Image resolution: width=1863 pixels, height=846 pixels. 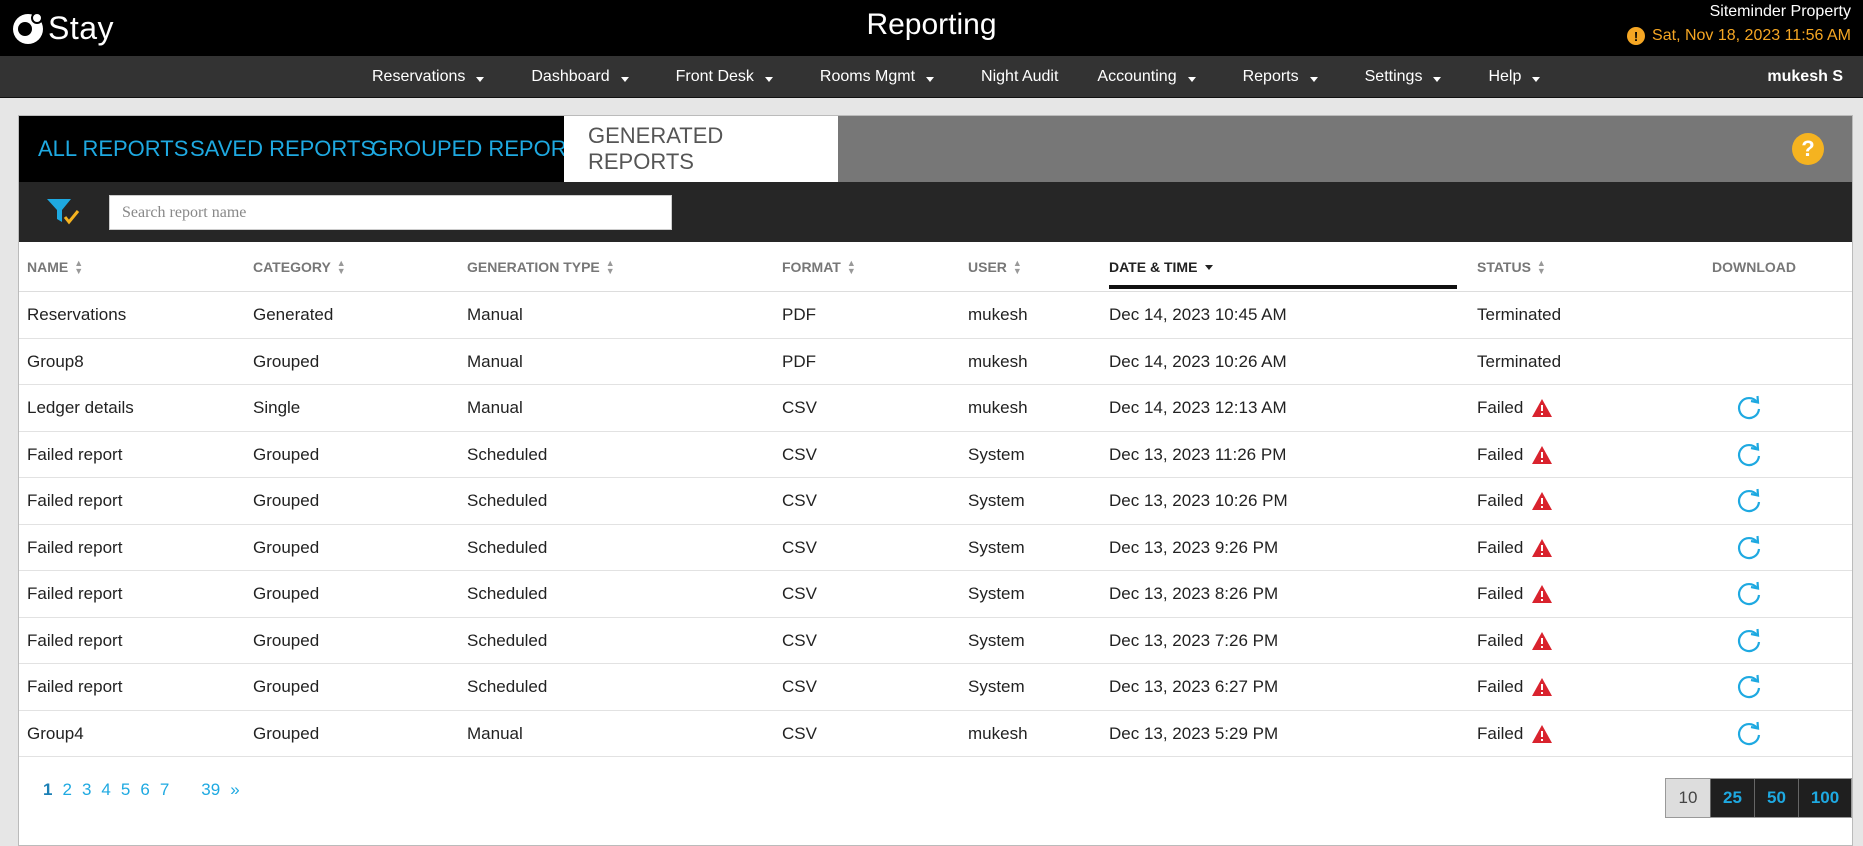 What do you see at coordinates (482, 149) in the screenshot?
I see `tab-grouped-reports: GROUPED REPORTS` at bounding box center [482, 149].